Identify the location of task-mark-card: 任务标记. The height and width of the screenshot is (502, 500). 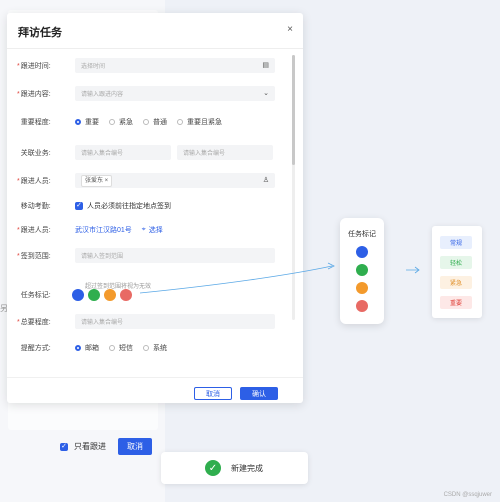
(362, 271).